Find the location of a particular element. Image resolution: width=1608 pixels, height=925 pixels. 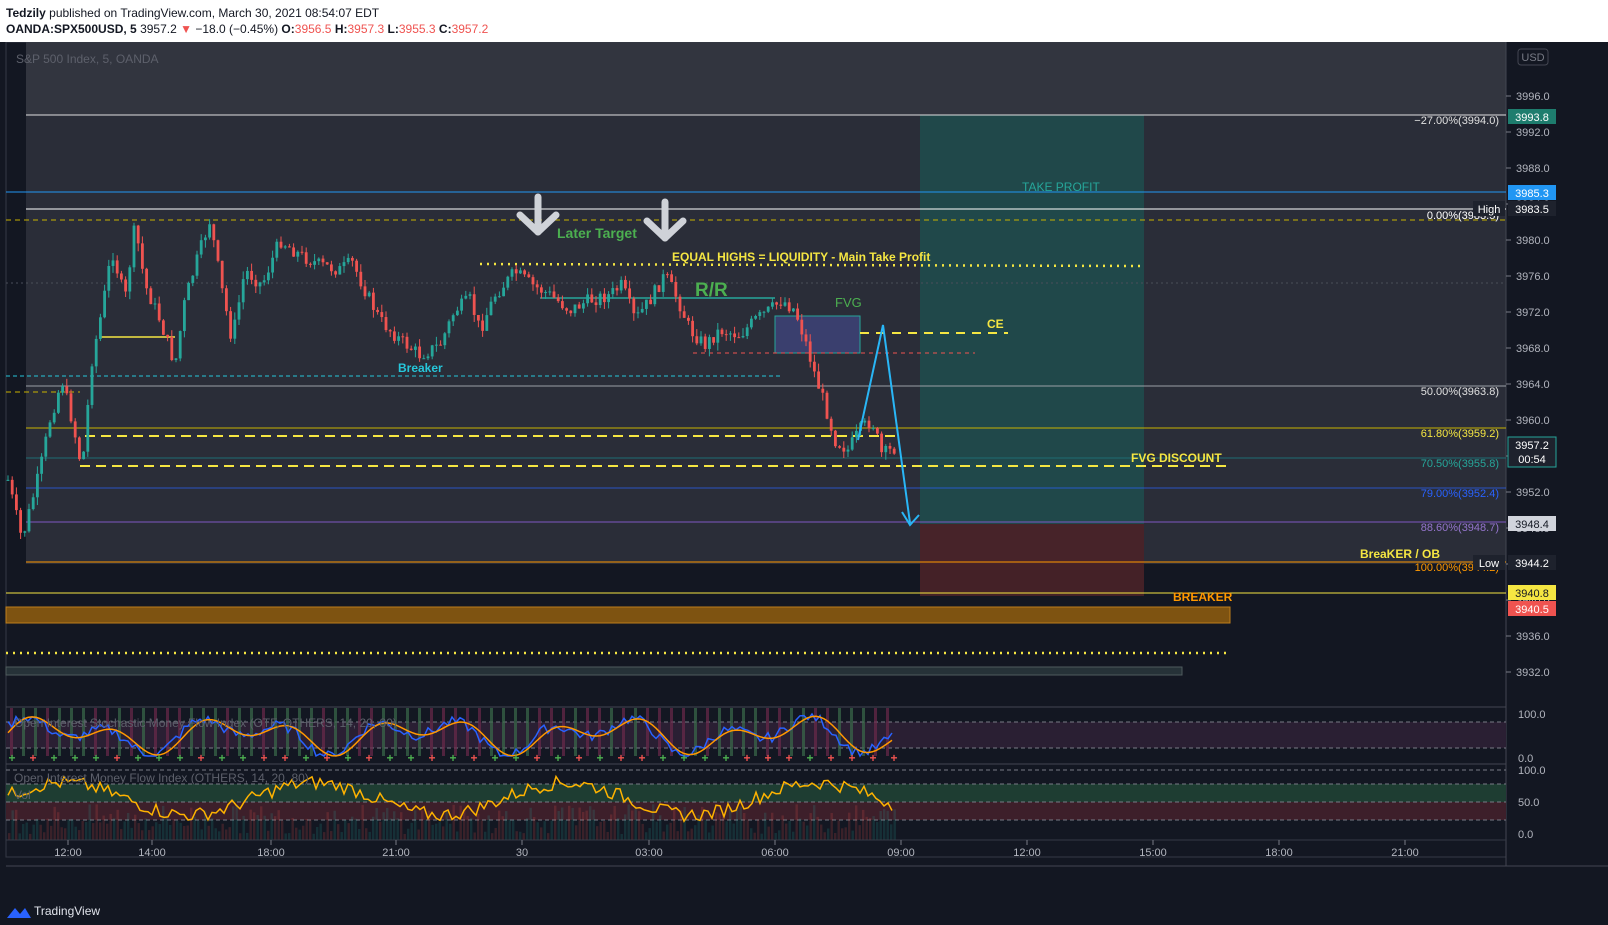

ce-label: CE is located at coordinates (995, 324).